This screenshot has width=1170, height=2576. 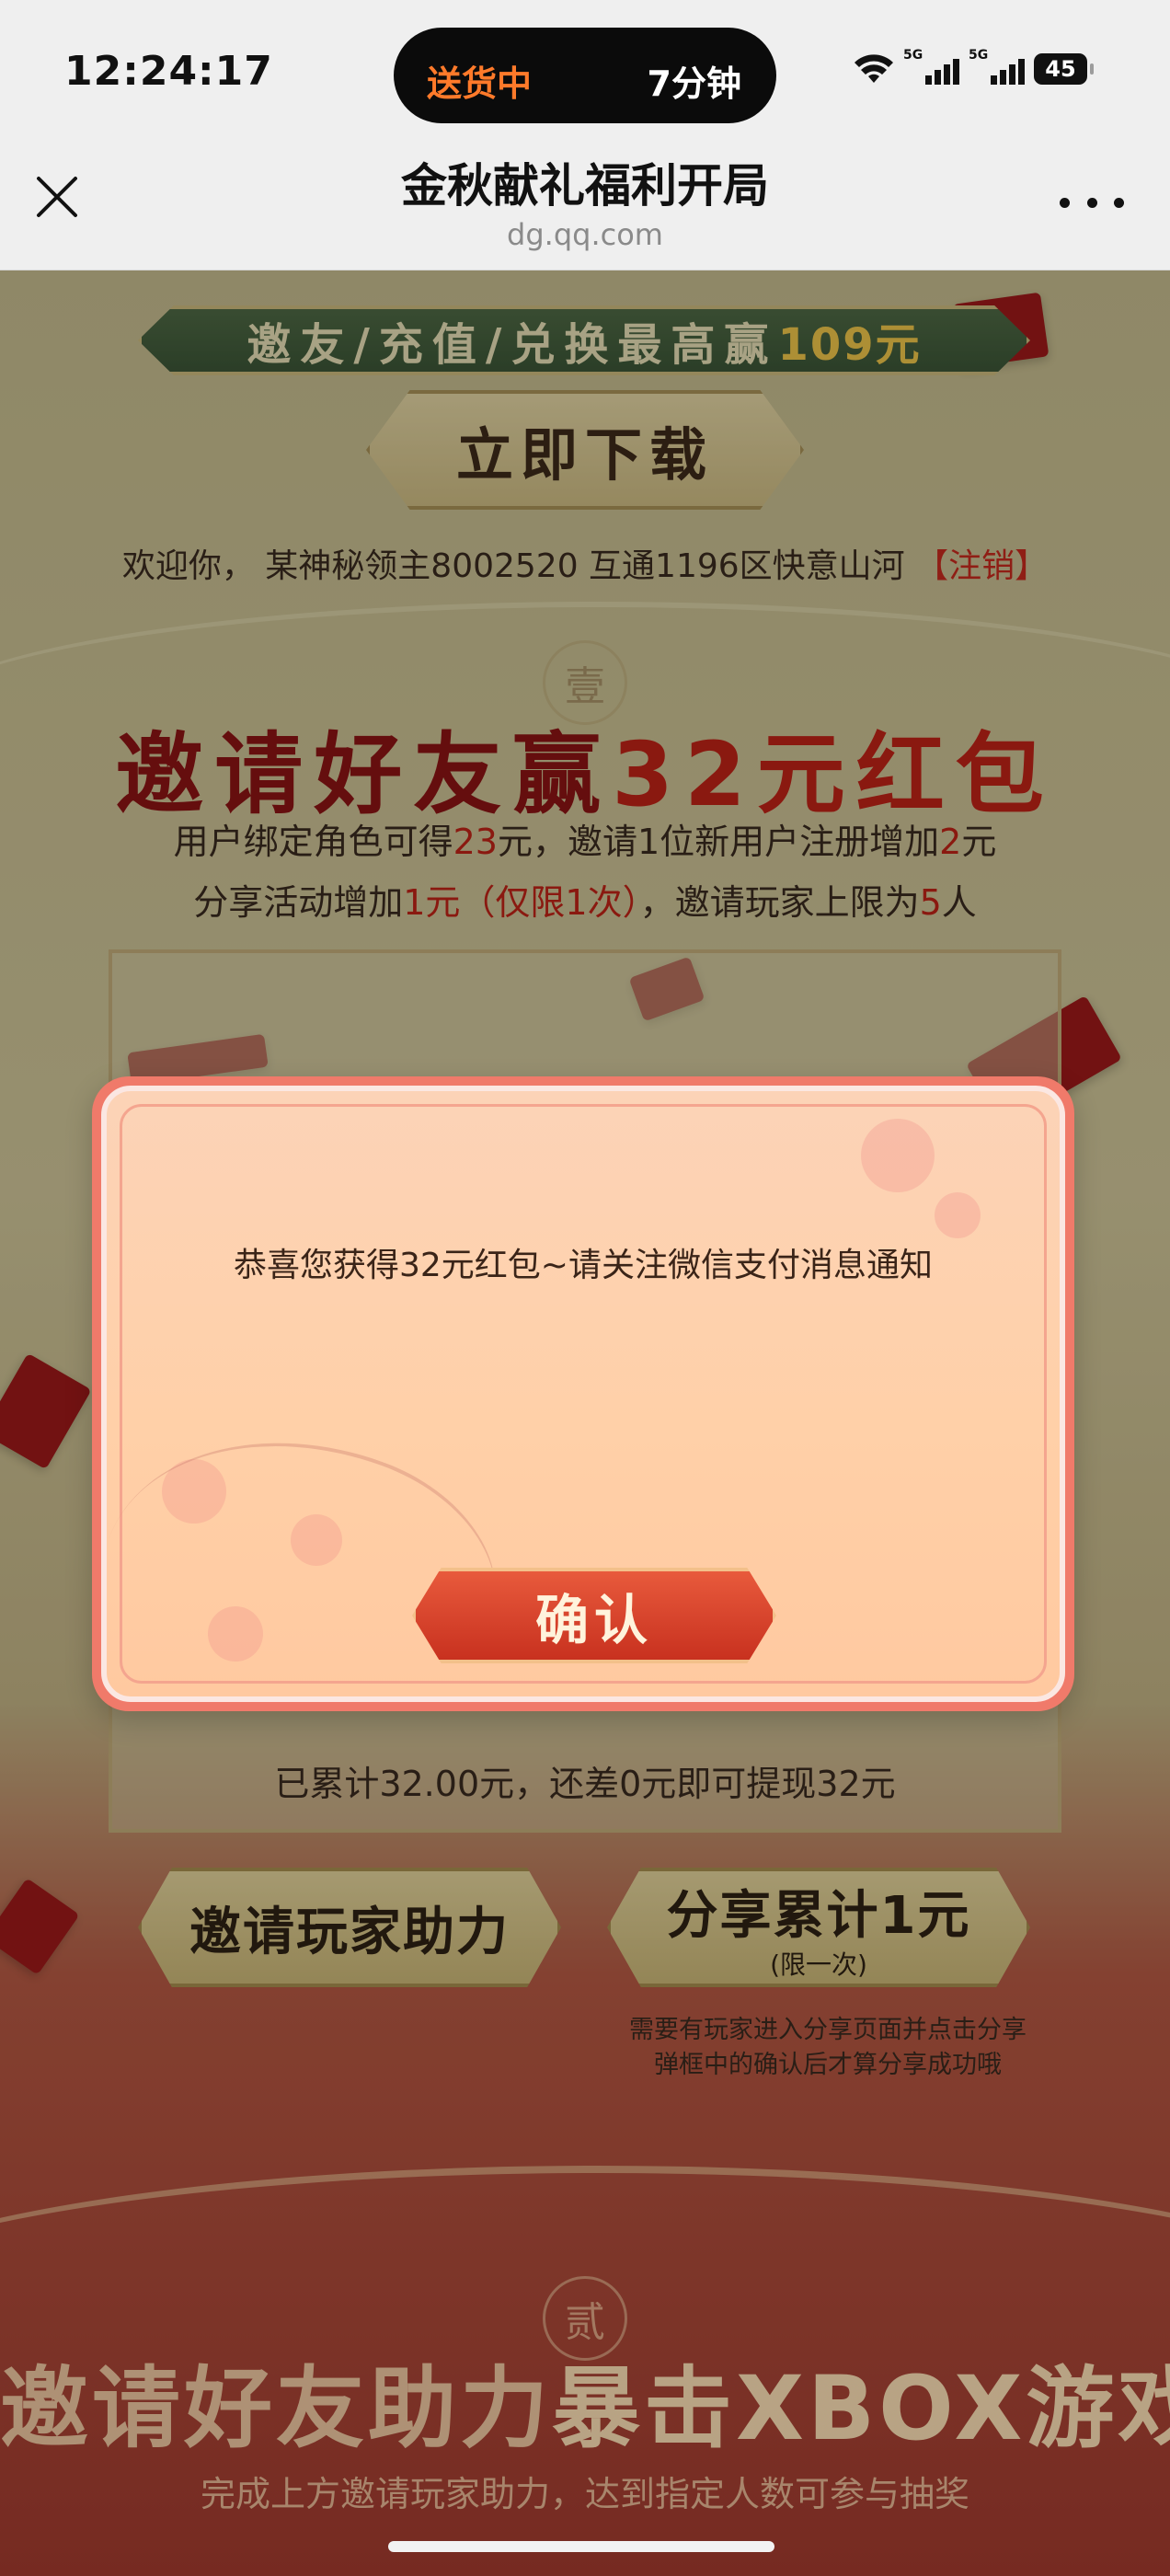 What do you see at coordinates (480, 83) in the screenshot?
I see `delivery-status: 送货中` at bounding box center [480, 83].